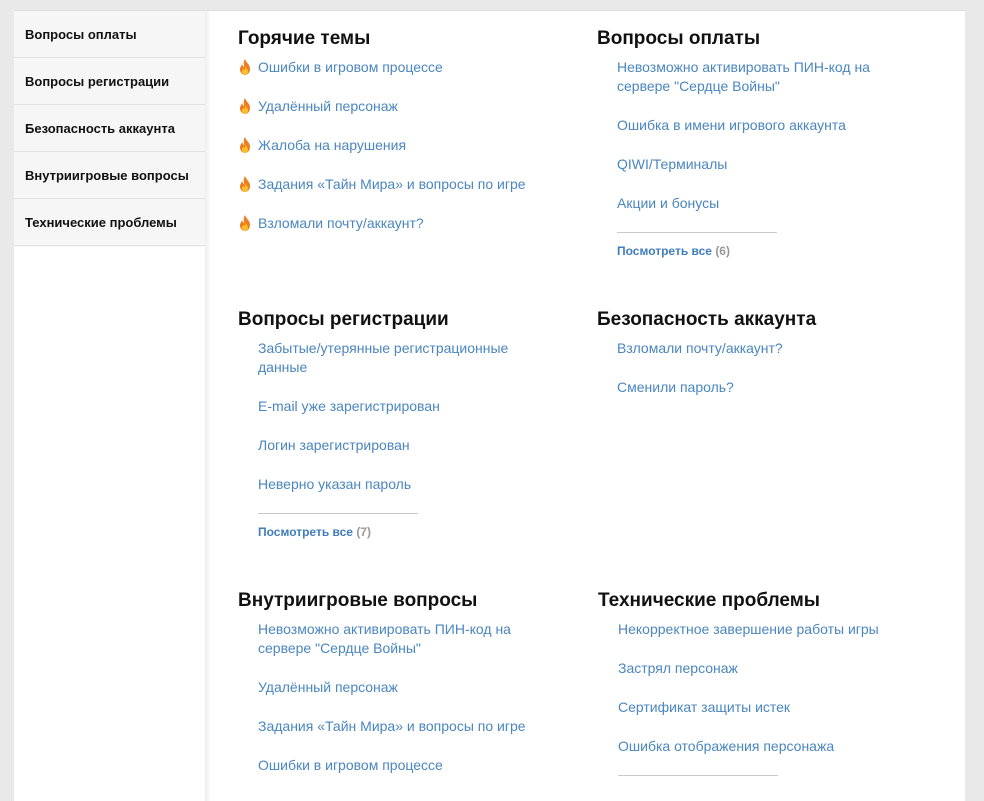  I want to click on sidebar-item-technical: Технические проблемы, so click(109, 222).